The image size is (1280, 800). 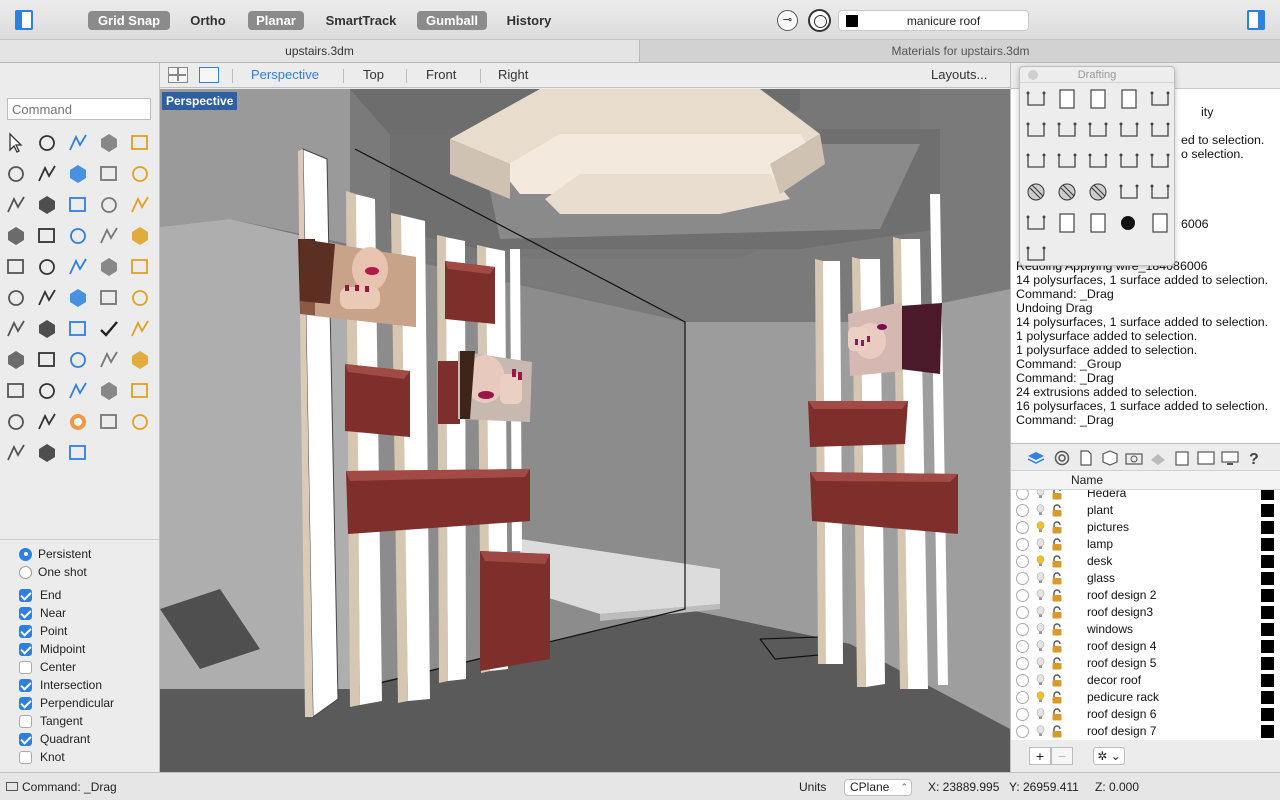 What do you see at coordinates (47, 329) in the screenshot?
I see `align-icon` at bounding box center [47, 329].